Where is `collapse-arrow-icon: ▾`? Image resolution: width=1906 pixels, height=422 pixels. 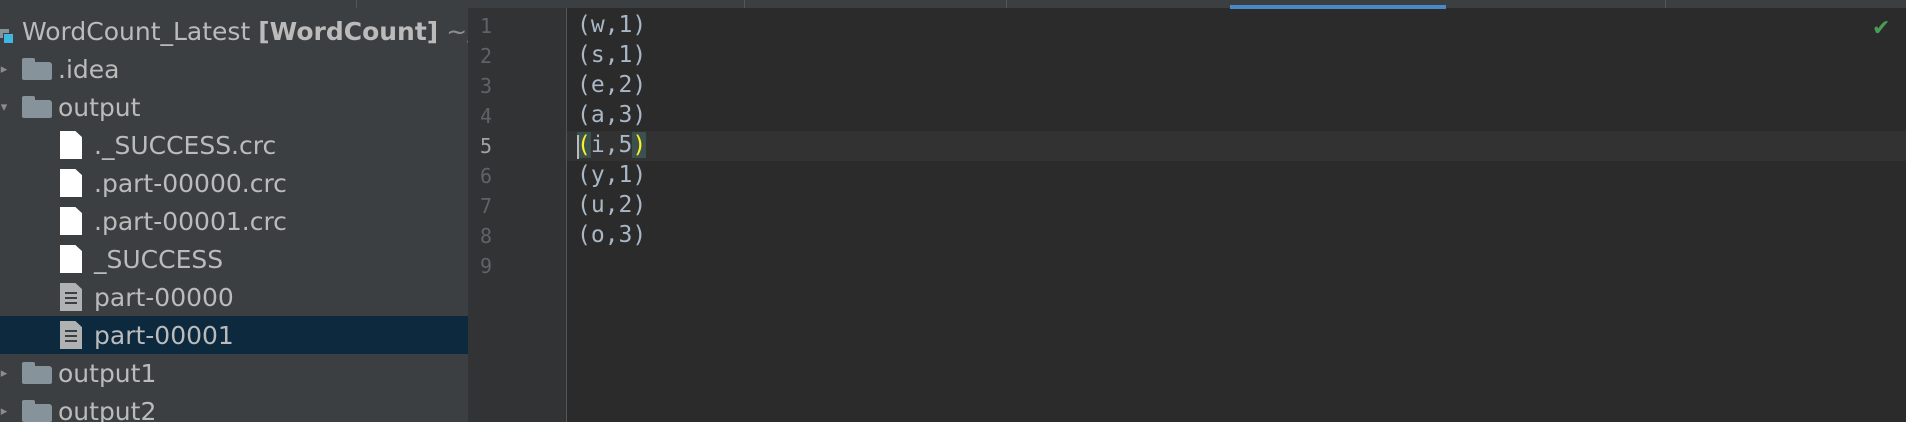
collapse-arrow-icon: ▾ is located at coordinates (5, 107).